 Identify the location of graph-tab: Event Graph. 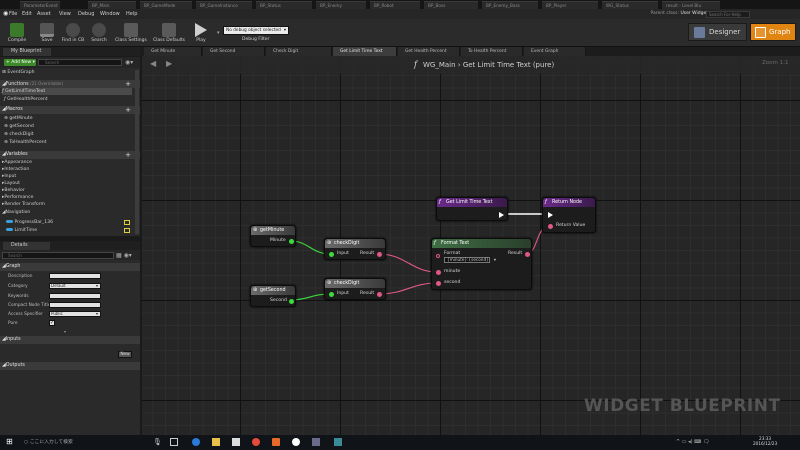
(555, 51).